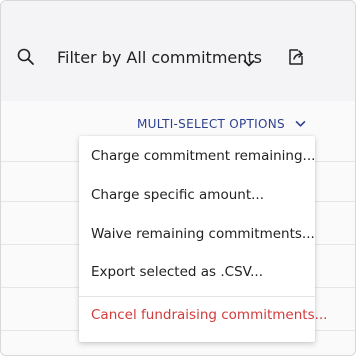  I want to click on multi-select-options-button: MULTI-SELECT OPTIONS, so click(221, 124).